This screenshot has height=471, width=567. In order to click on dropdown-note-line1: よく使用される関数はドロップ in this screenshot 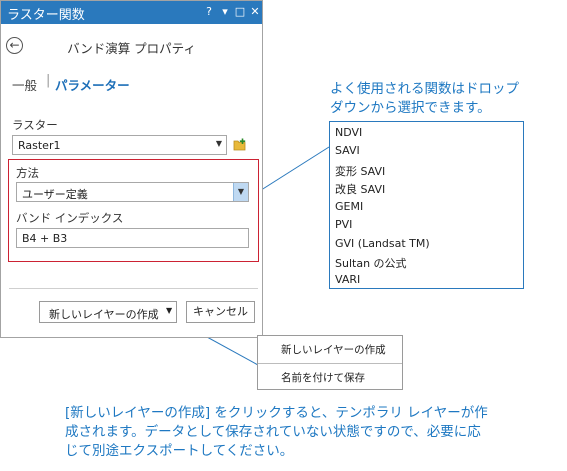, I will do `click(424, 89)`.